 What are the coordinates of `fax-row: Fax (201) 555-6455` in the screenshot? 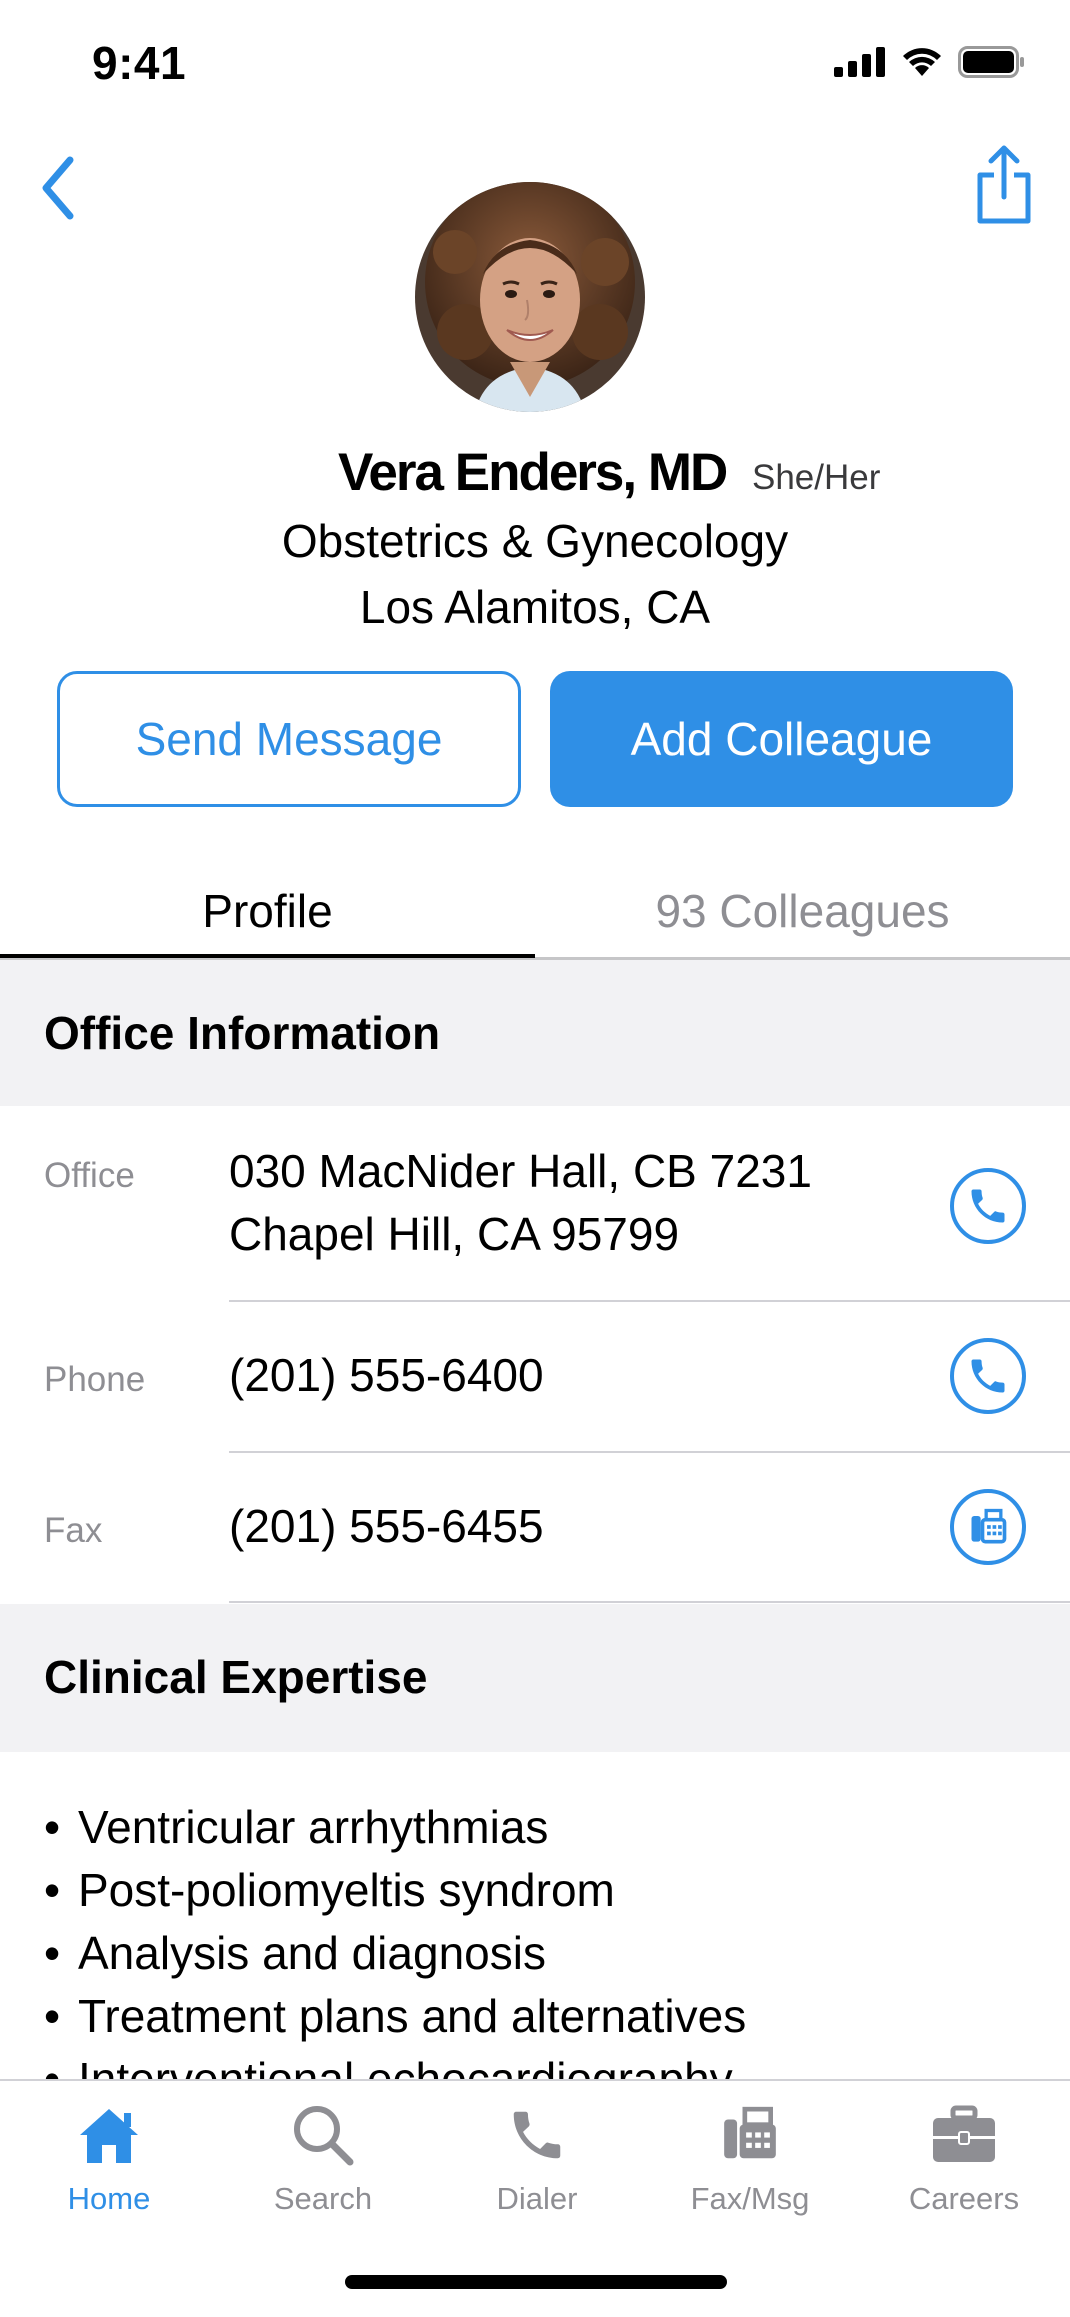 It's located at (535, 1528).